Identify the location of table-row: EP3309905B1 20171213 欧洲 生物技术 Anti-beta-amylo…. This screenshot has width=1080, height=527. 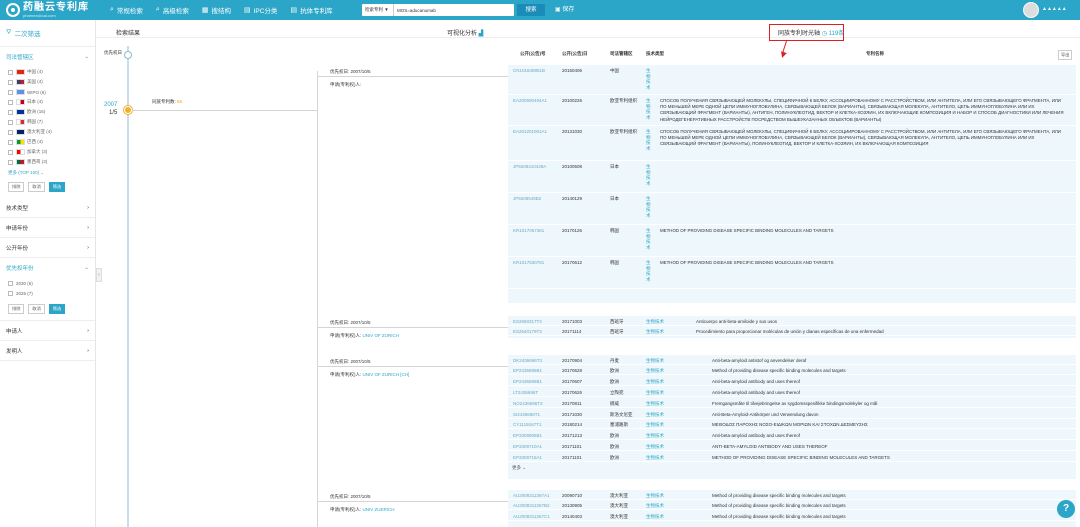
(792, 435).